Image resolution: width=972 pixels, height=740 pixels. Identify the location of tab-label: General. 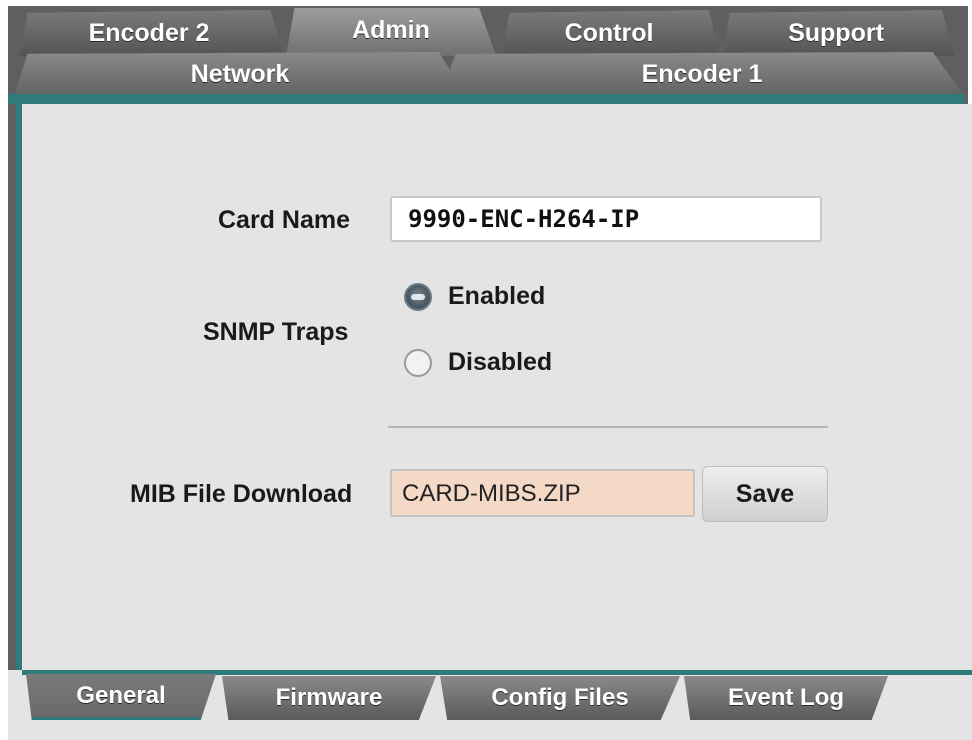
(121, 695).